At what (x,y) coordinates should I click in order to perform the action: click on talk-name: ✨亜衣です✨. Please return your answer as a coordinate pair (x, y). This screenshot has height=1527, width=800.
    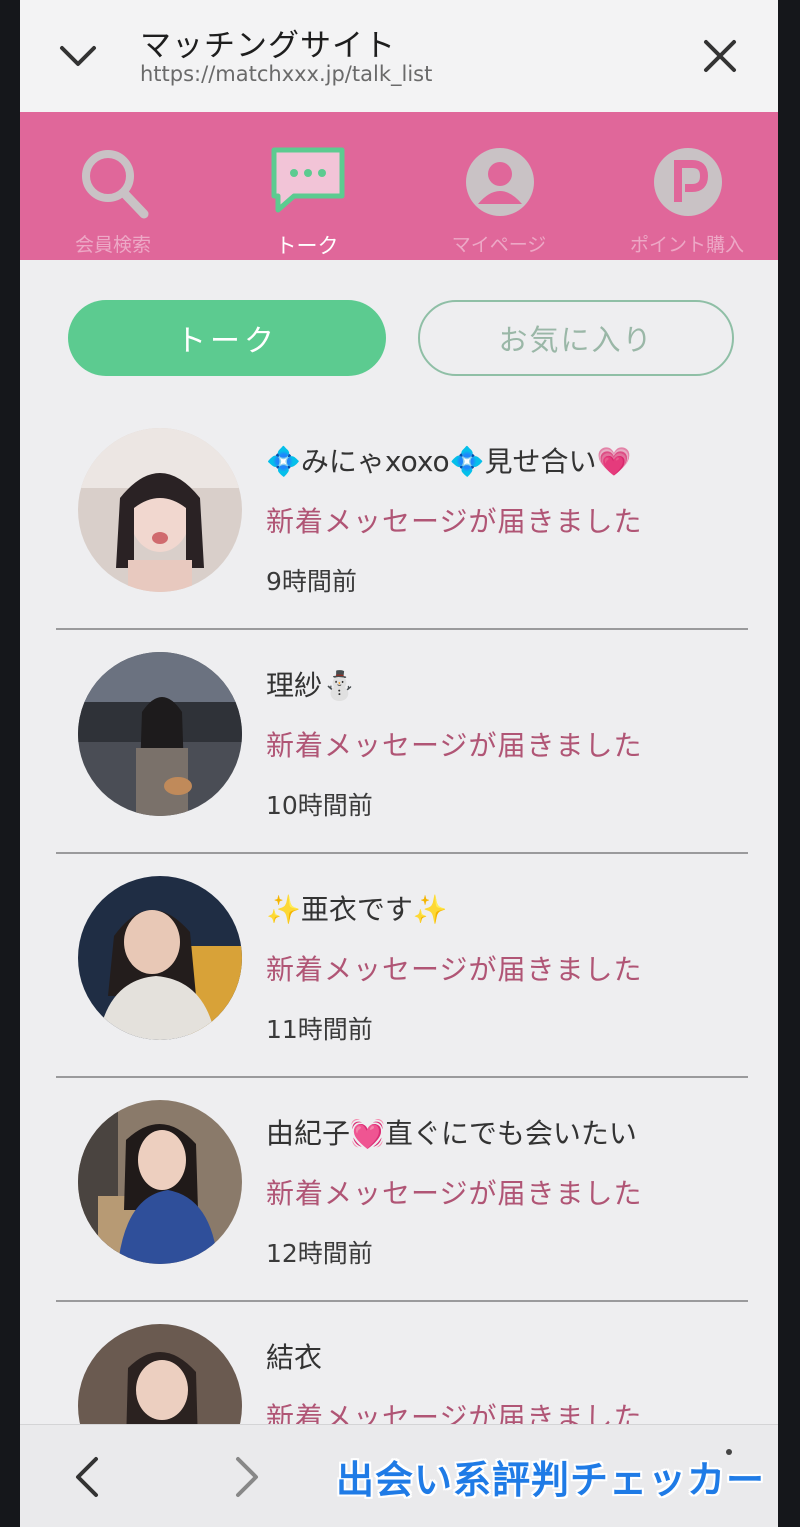
    Looking at the image, I should click on (357, 909).